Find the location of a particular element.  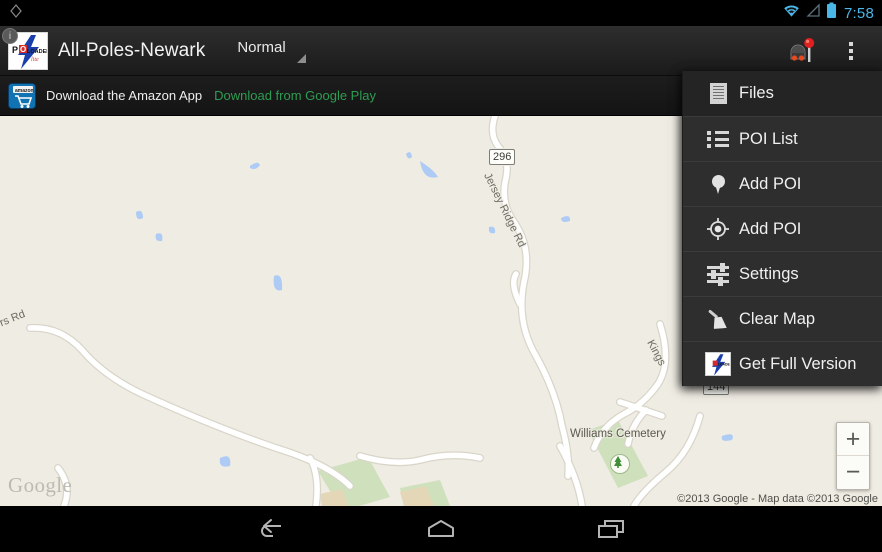

menu-item-label: Files is located at coordinates (756, 93).